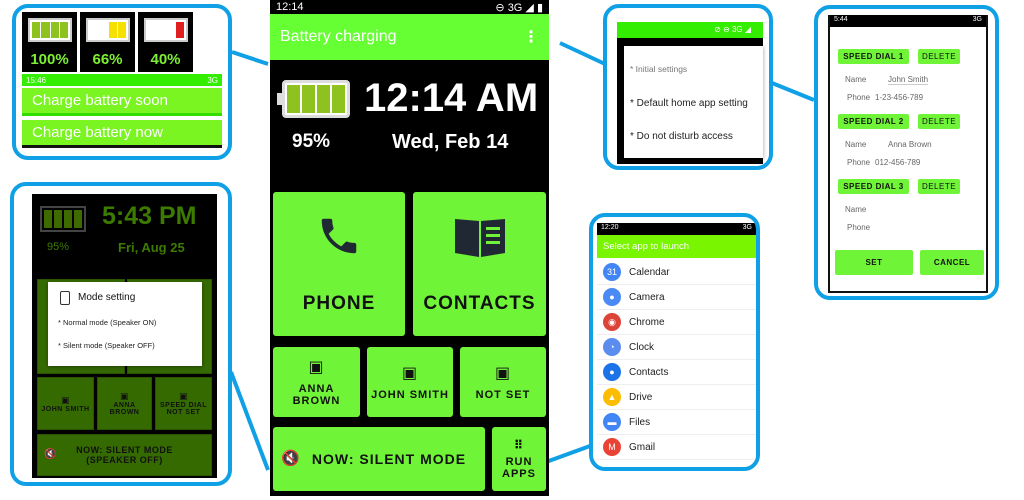 The image size is (1024, 500). Describe the element at coordinates (149, 216) in the screenshot. I see `clock: 5:43 PM` at that location.